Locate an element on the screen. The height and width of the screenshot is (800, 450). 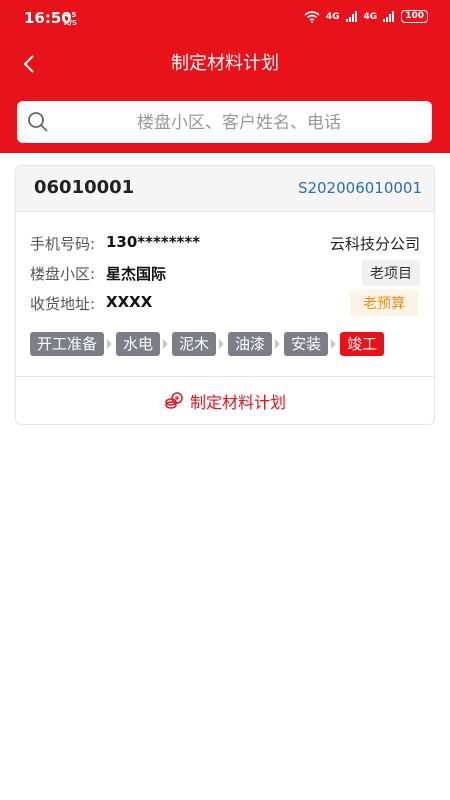
community-value: 星杰国际 is located at coordinates (136, 274).